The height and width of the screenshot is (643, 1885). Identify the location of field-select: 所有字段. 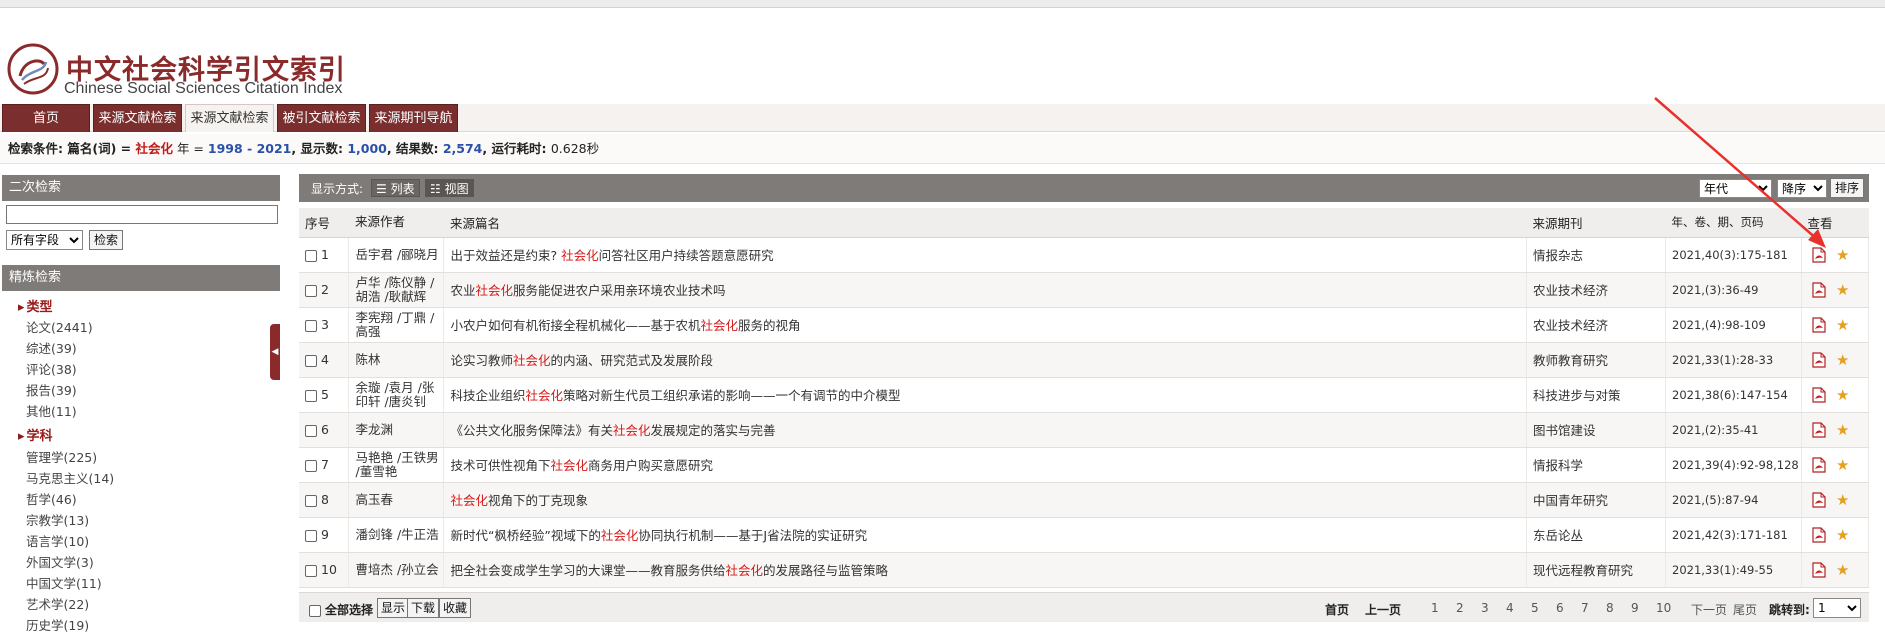
(44, 240).